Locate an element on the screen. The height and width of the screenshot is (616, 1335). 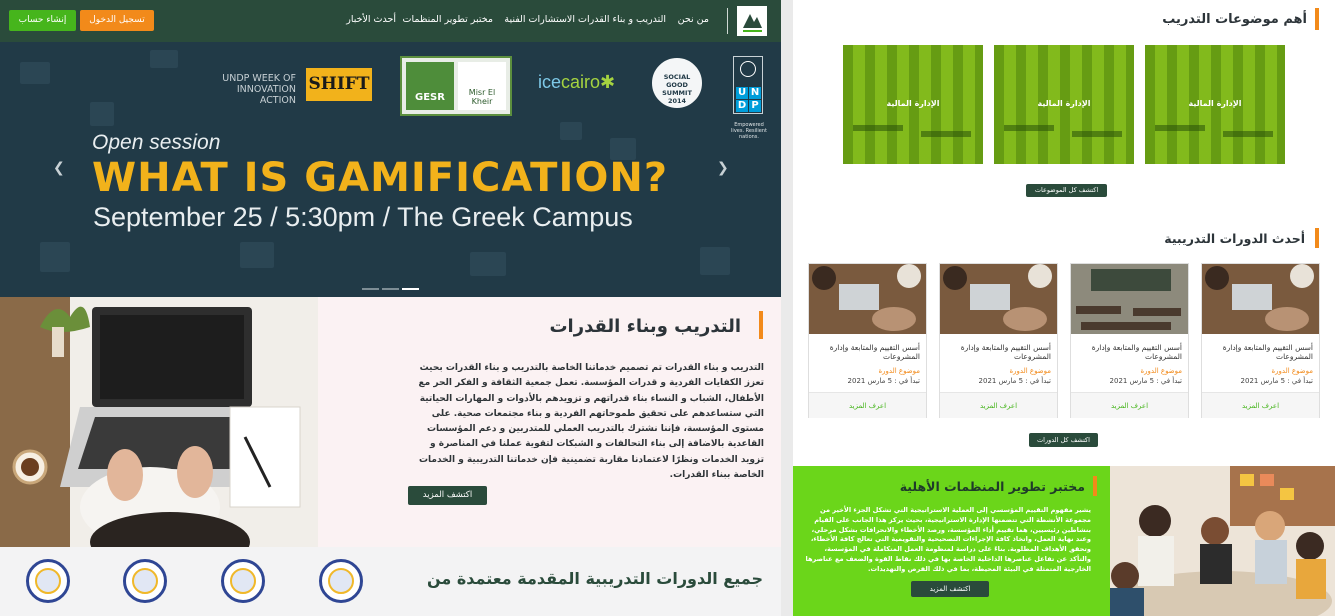
undp-letter: N is located at coordinates (755, 93).